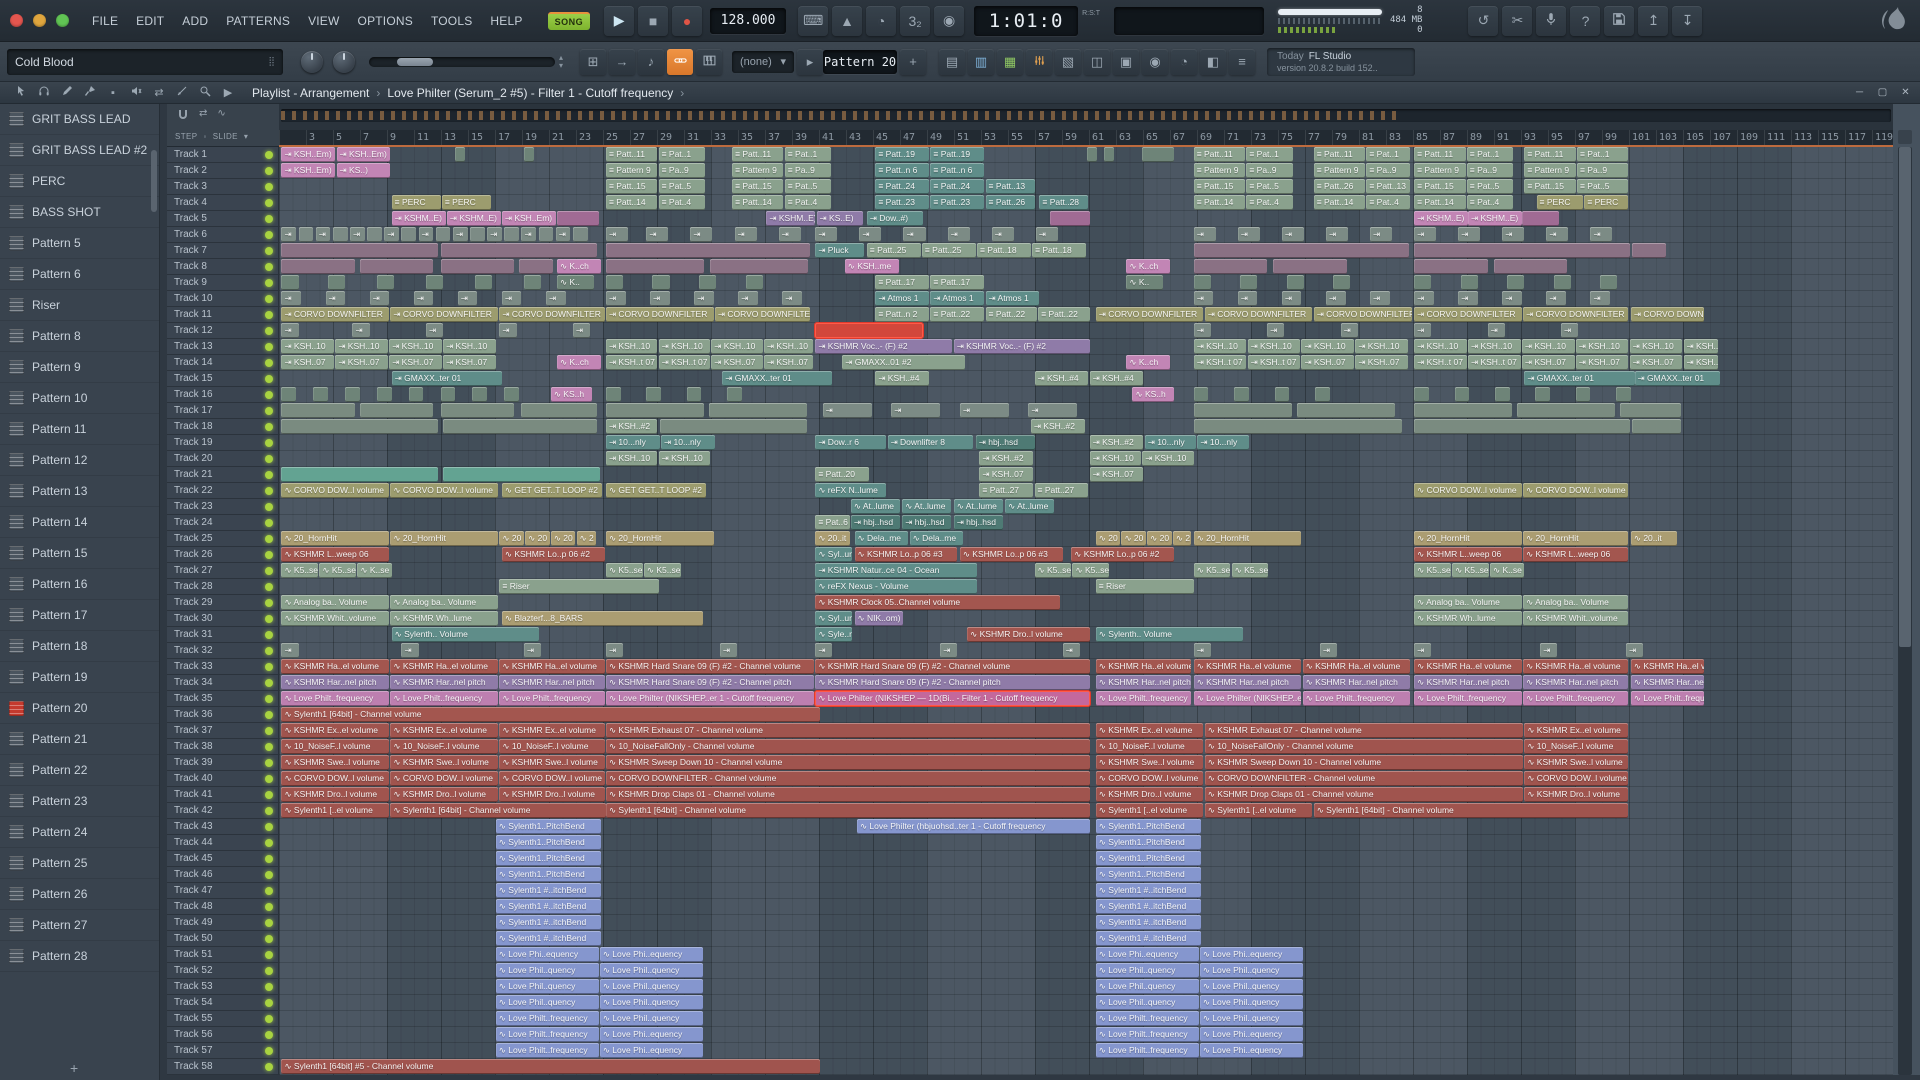 This screenshot has height=1080, width=1920. What do you see at coordinates (547, 986) in the screenshot?
I see `playlist-clip: ∿ Love Phil..quency` at bounding box center [547, 986].